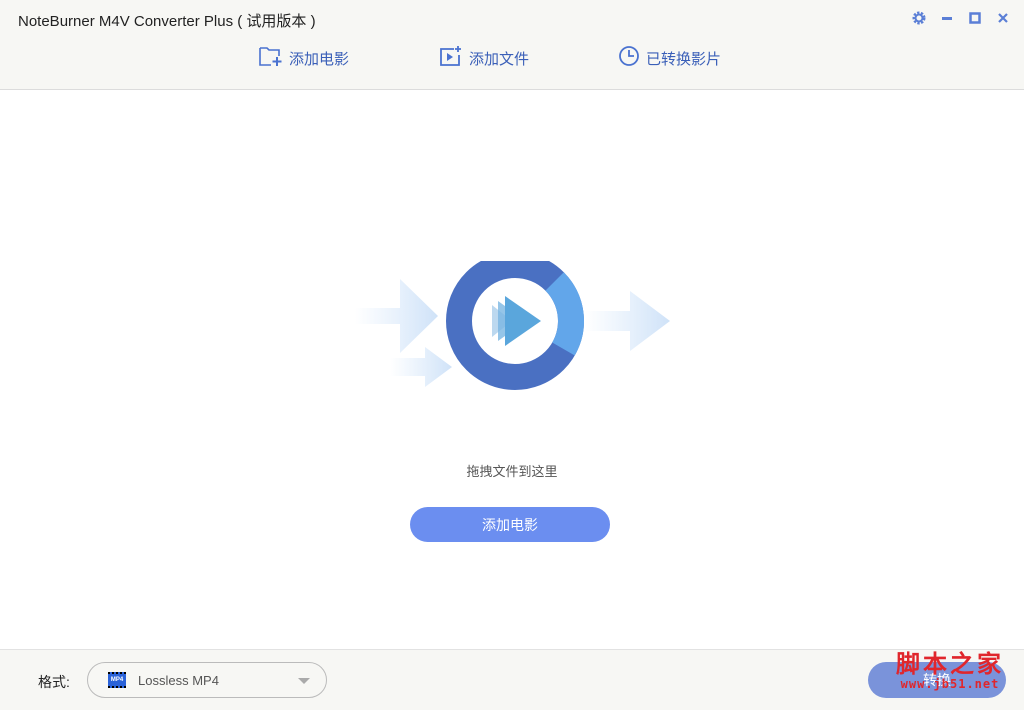 The width and height of the screenshot is (1024, 710). I want to click on video-add-icon, so click(451, 58).